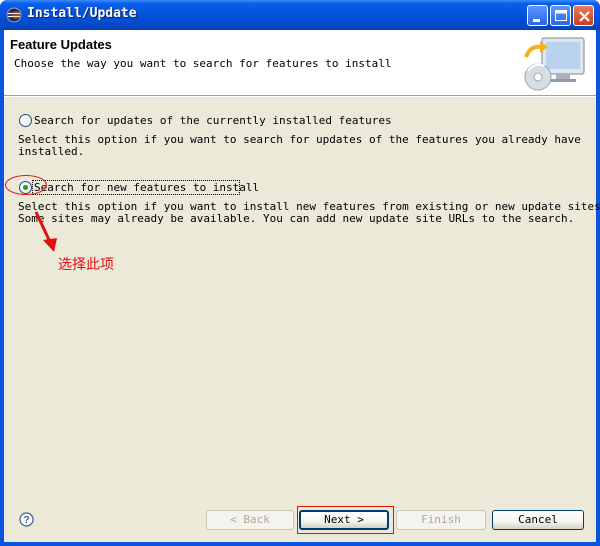 The height and width of the screenshot is (546, 600). Describe the element at coordinates (560, 15) in the screenshot. I see `maximize-button` at that location.